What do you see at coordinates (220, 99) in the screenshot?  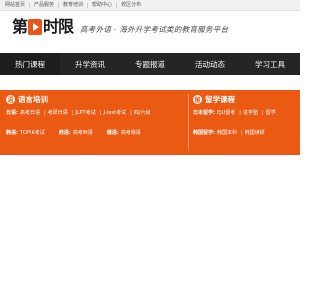 I see `study-section-heading: 留学课程` at bounding box center [220, 99].